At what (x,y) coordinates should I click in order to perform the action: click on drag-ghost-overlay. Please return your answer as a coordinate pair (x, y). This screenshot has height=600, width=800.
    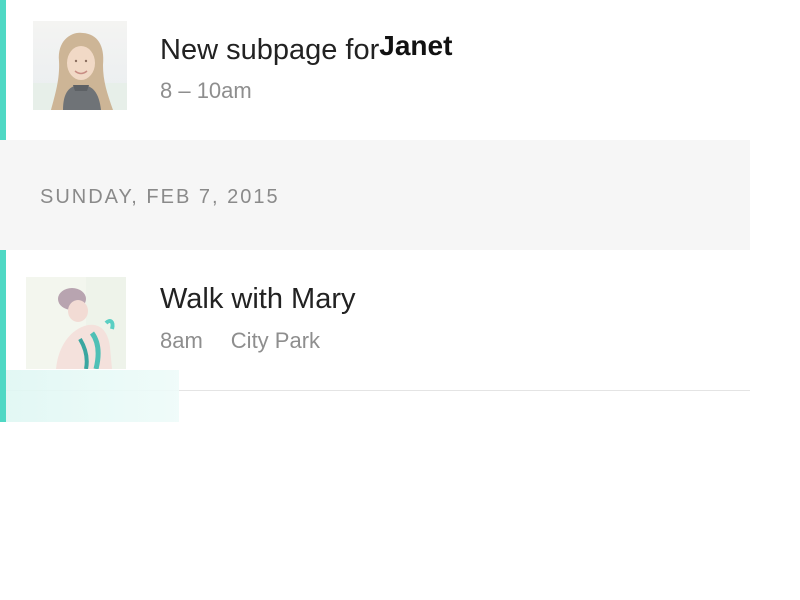
    Looking at the image, I should click on (92, 396).